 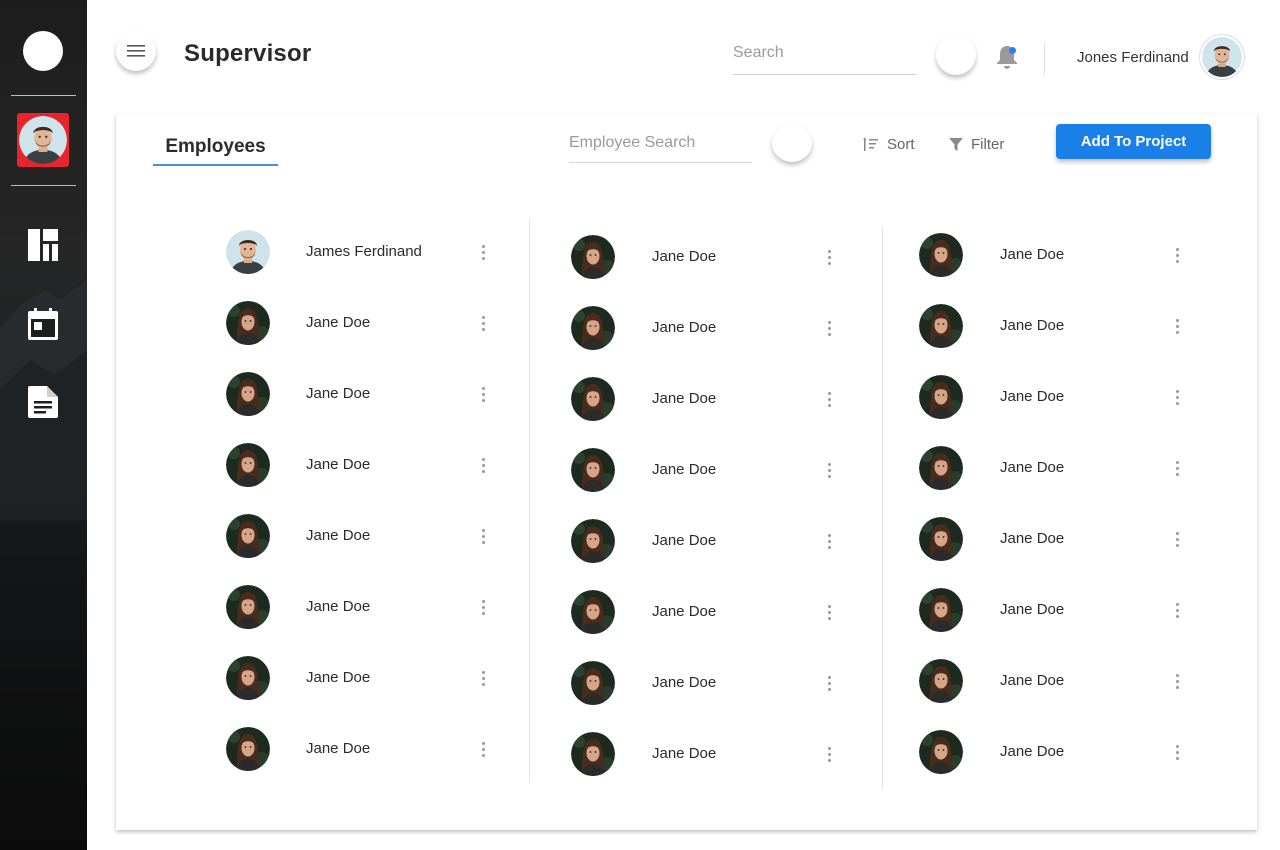 What do you see at coordinates (882, 508) in the screenshot?
I see `column-divider` at bounding box center [882, 508].